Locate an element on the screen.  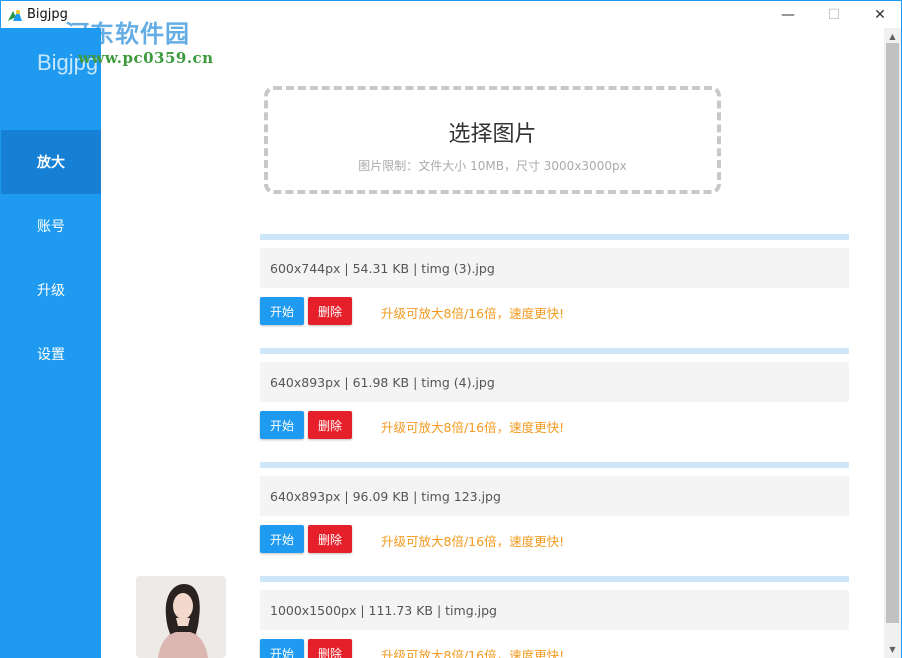
title-bar: Bigjpg 河东软件园 — ☐ ✕ is located at coordinates (451, 24).